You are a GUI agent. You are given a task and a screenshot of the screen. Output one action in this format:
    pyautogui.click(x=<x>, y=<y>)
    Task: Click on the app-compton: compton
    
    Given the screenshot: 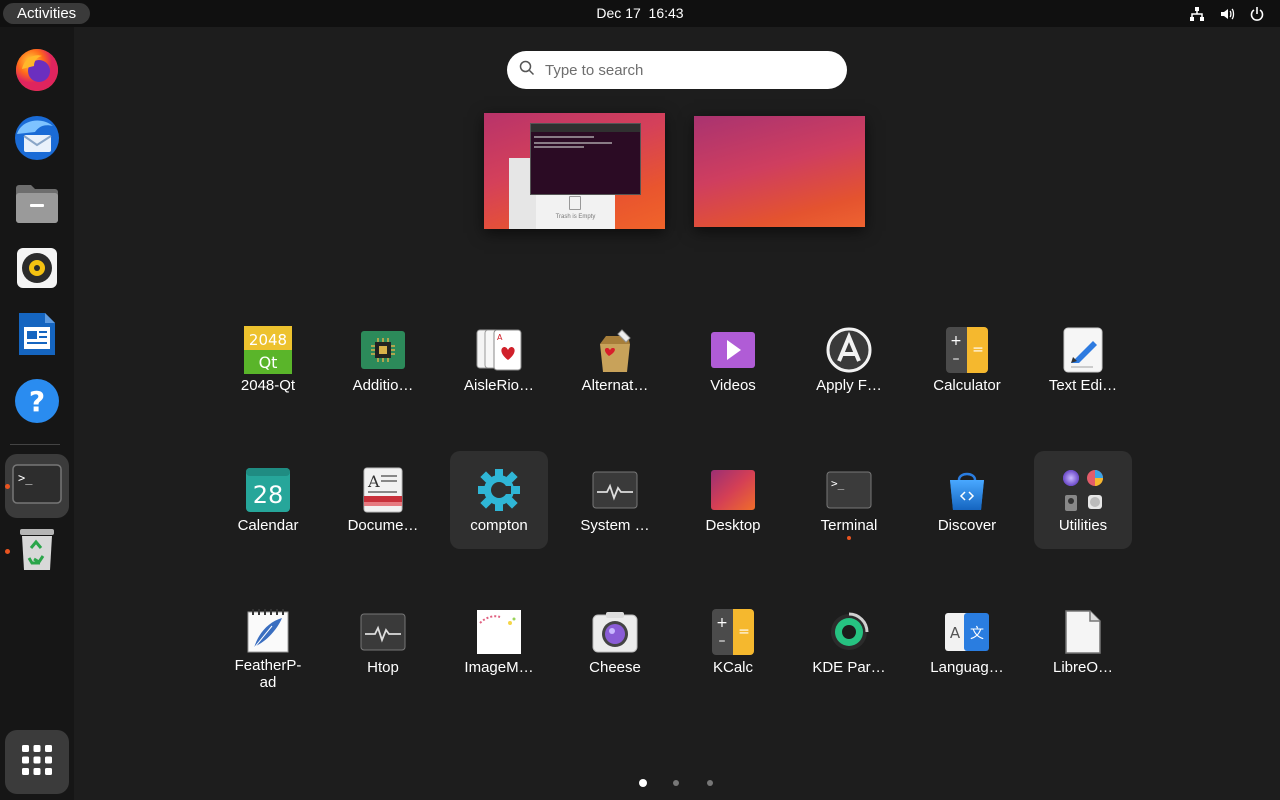 What is the action you would take?
    pyautogui.click(x=499, y=500)
    